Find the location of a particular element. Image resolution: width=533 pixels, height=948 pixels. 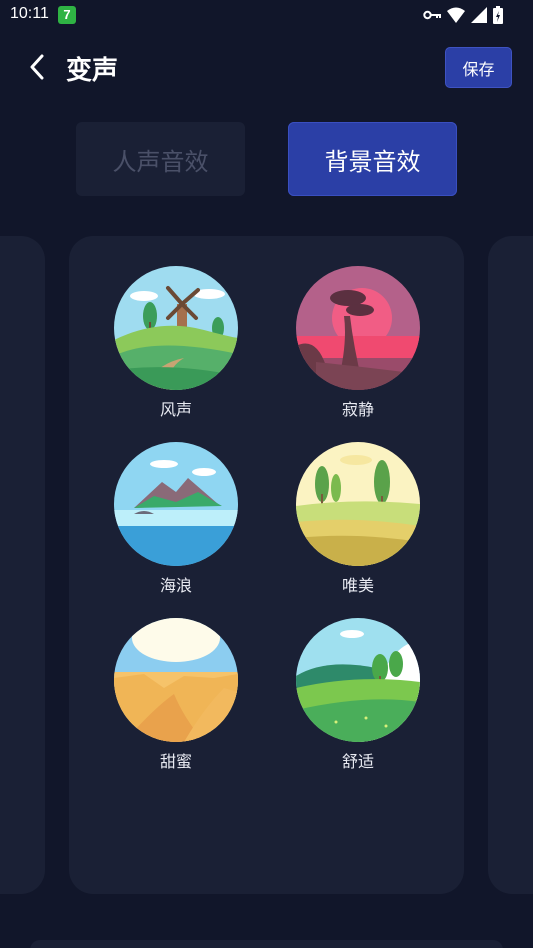

effect-item-wind: 风声 is located at coordinates (176, 346).